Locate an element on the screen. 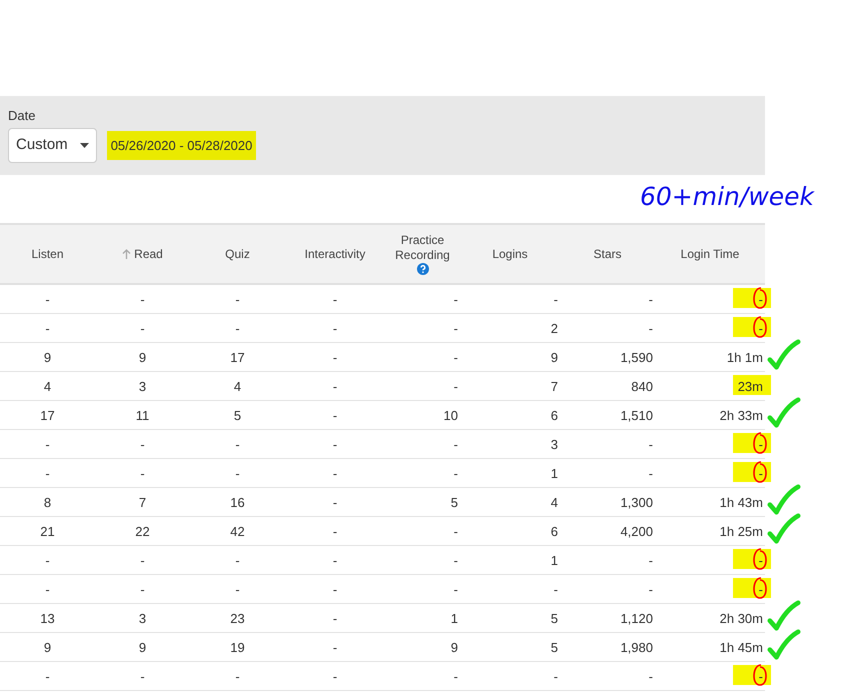 Image resolution: width=845 pixels, height=694 pixels. column-header: Stars is located at coordinates (607, 254).